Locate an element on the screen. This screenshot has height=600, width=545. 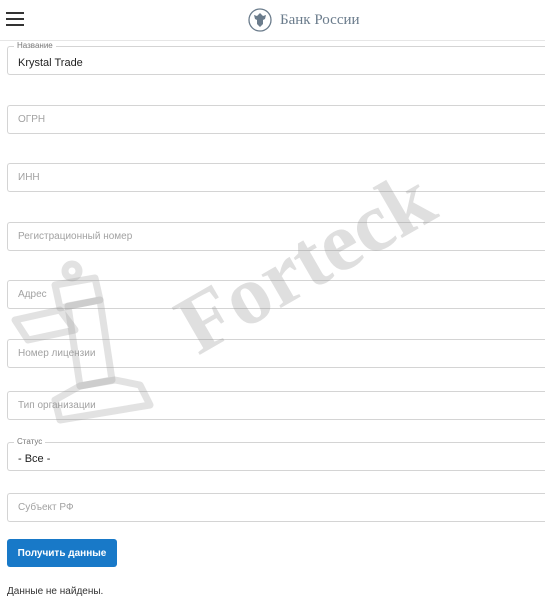
inn-field: ИНН is located at coordinates (276, 177).